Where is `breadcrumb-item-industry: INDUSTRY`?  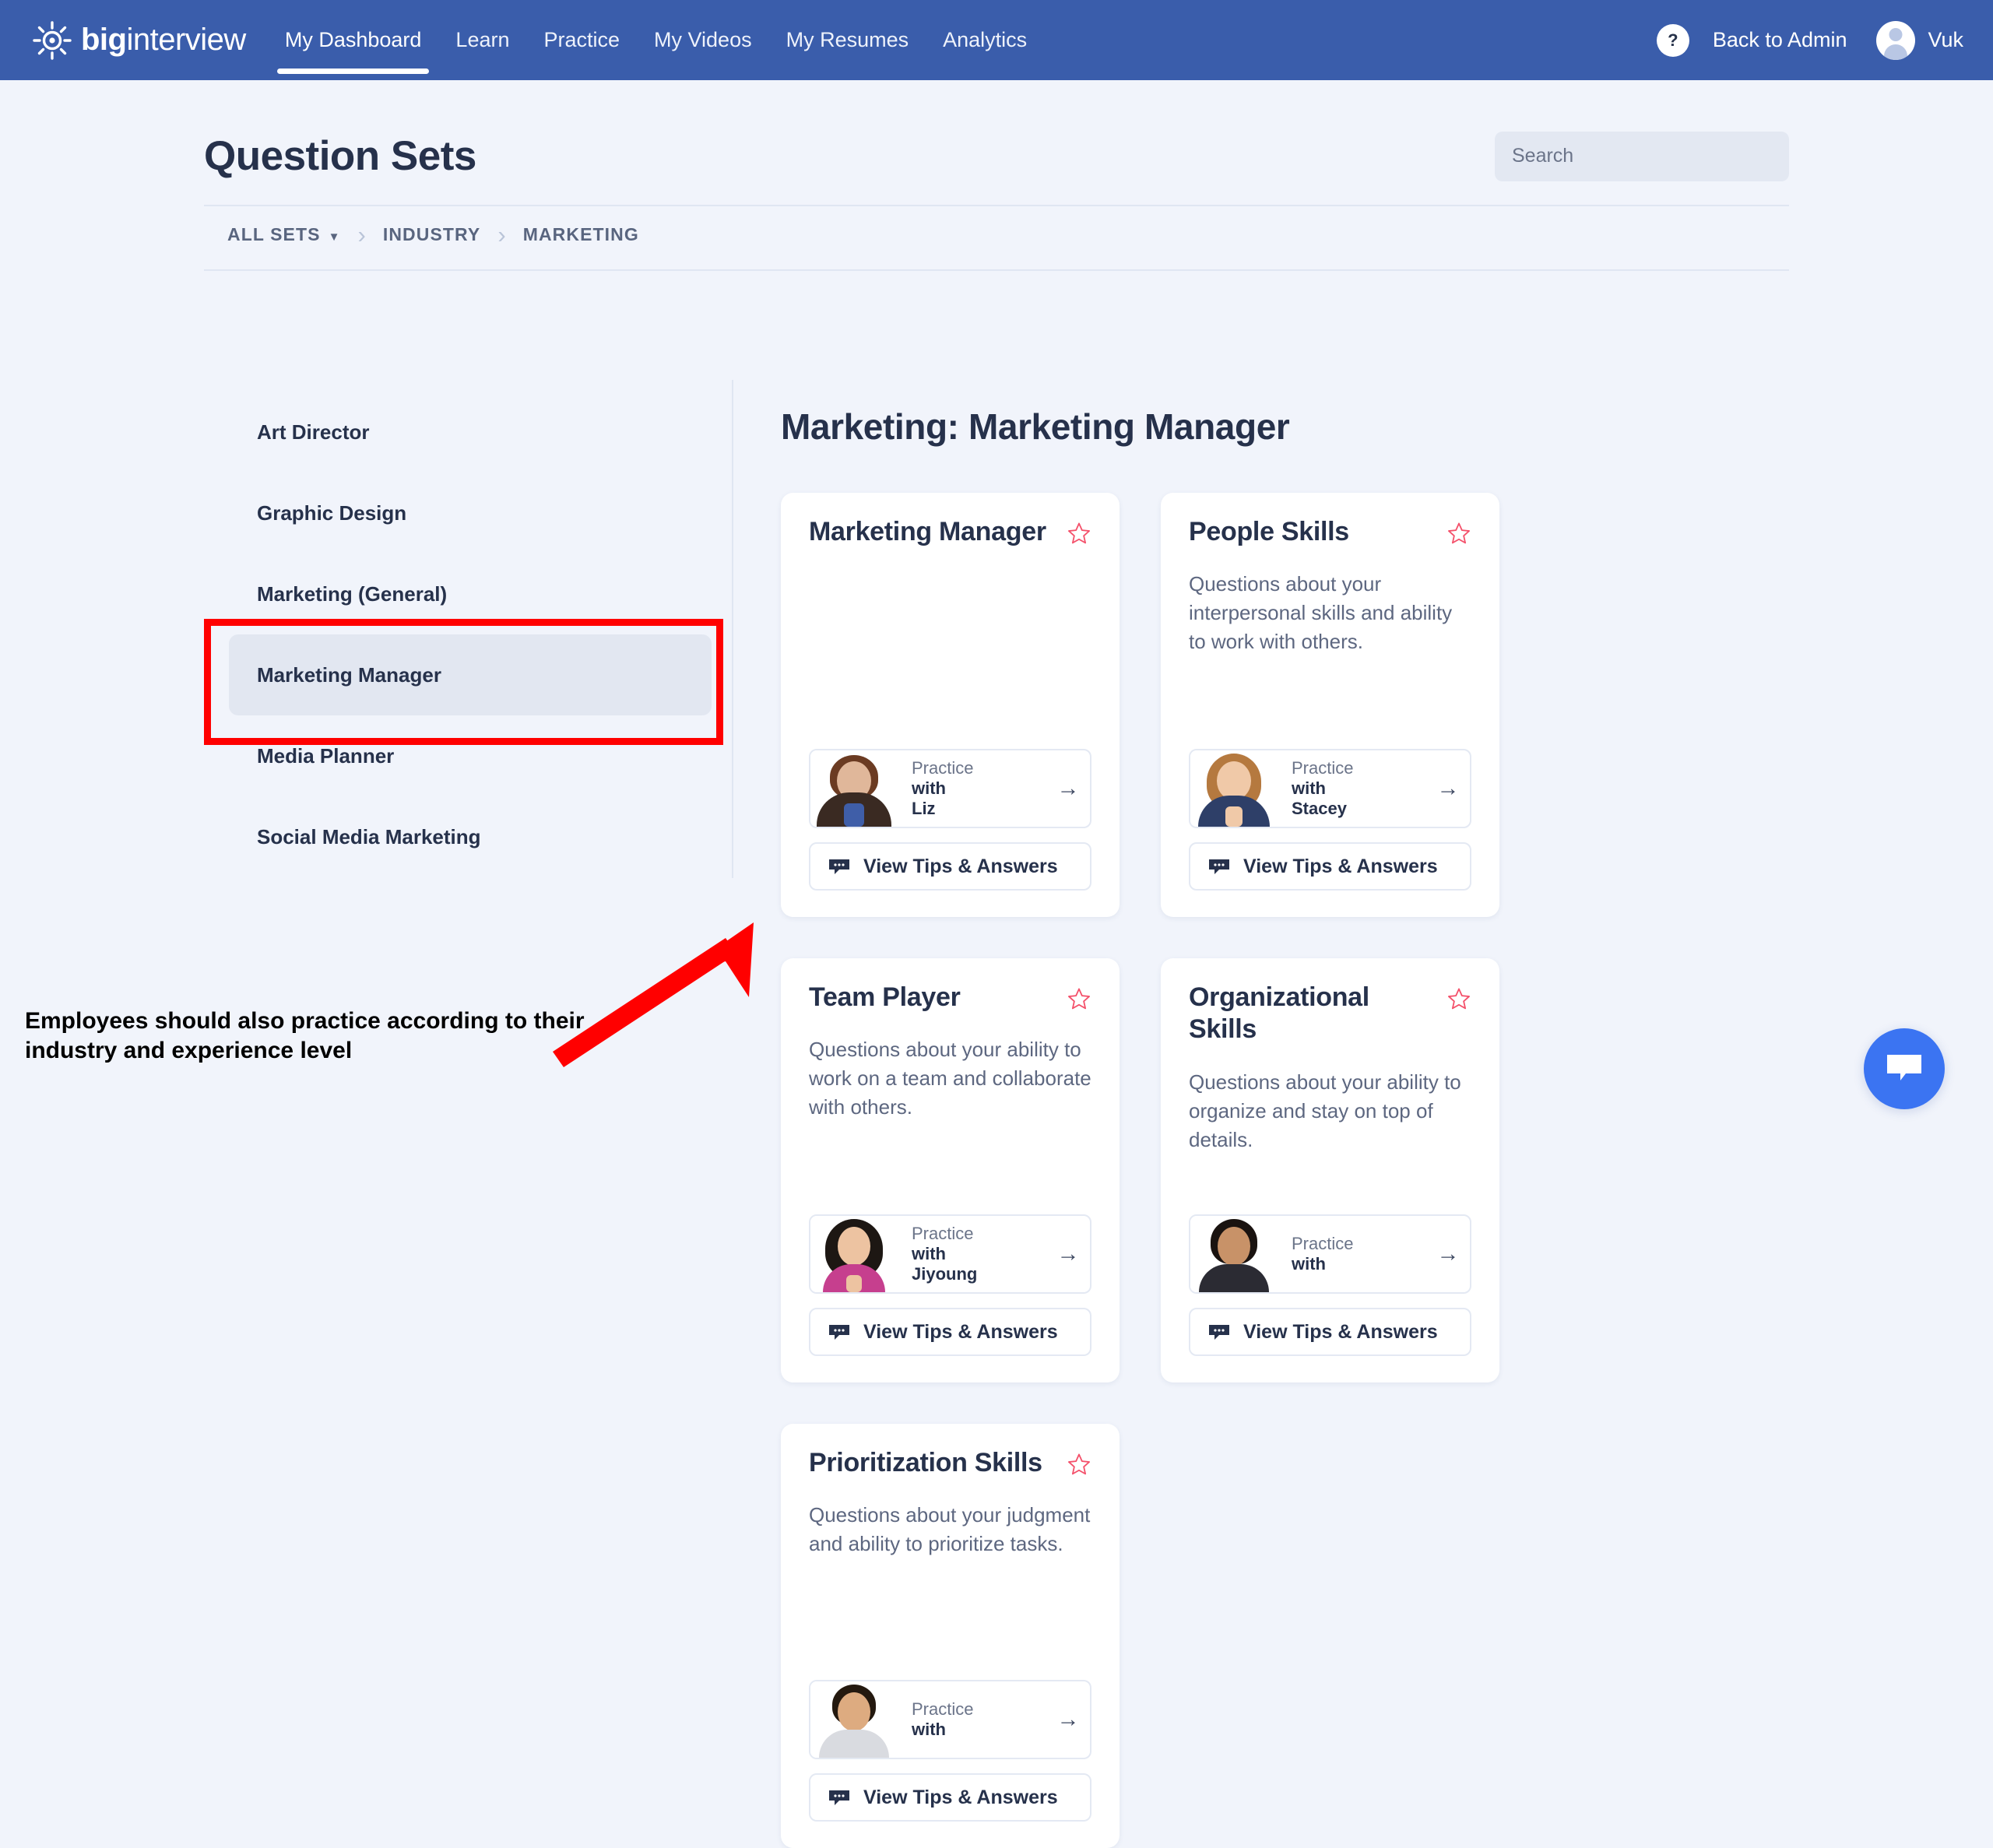 breadcrumb-item-industry: INDUSTRY is located at coordinates (432, 234).